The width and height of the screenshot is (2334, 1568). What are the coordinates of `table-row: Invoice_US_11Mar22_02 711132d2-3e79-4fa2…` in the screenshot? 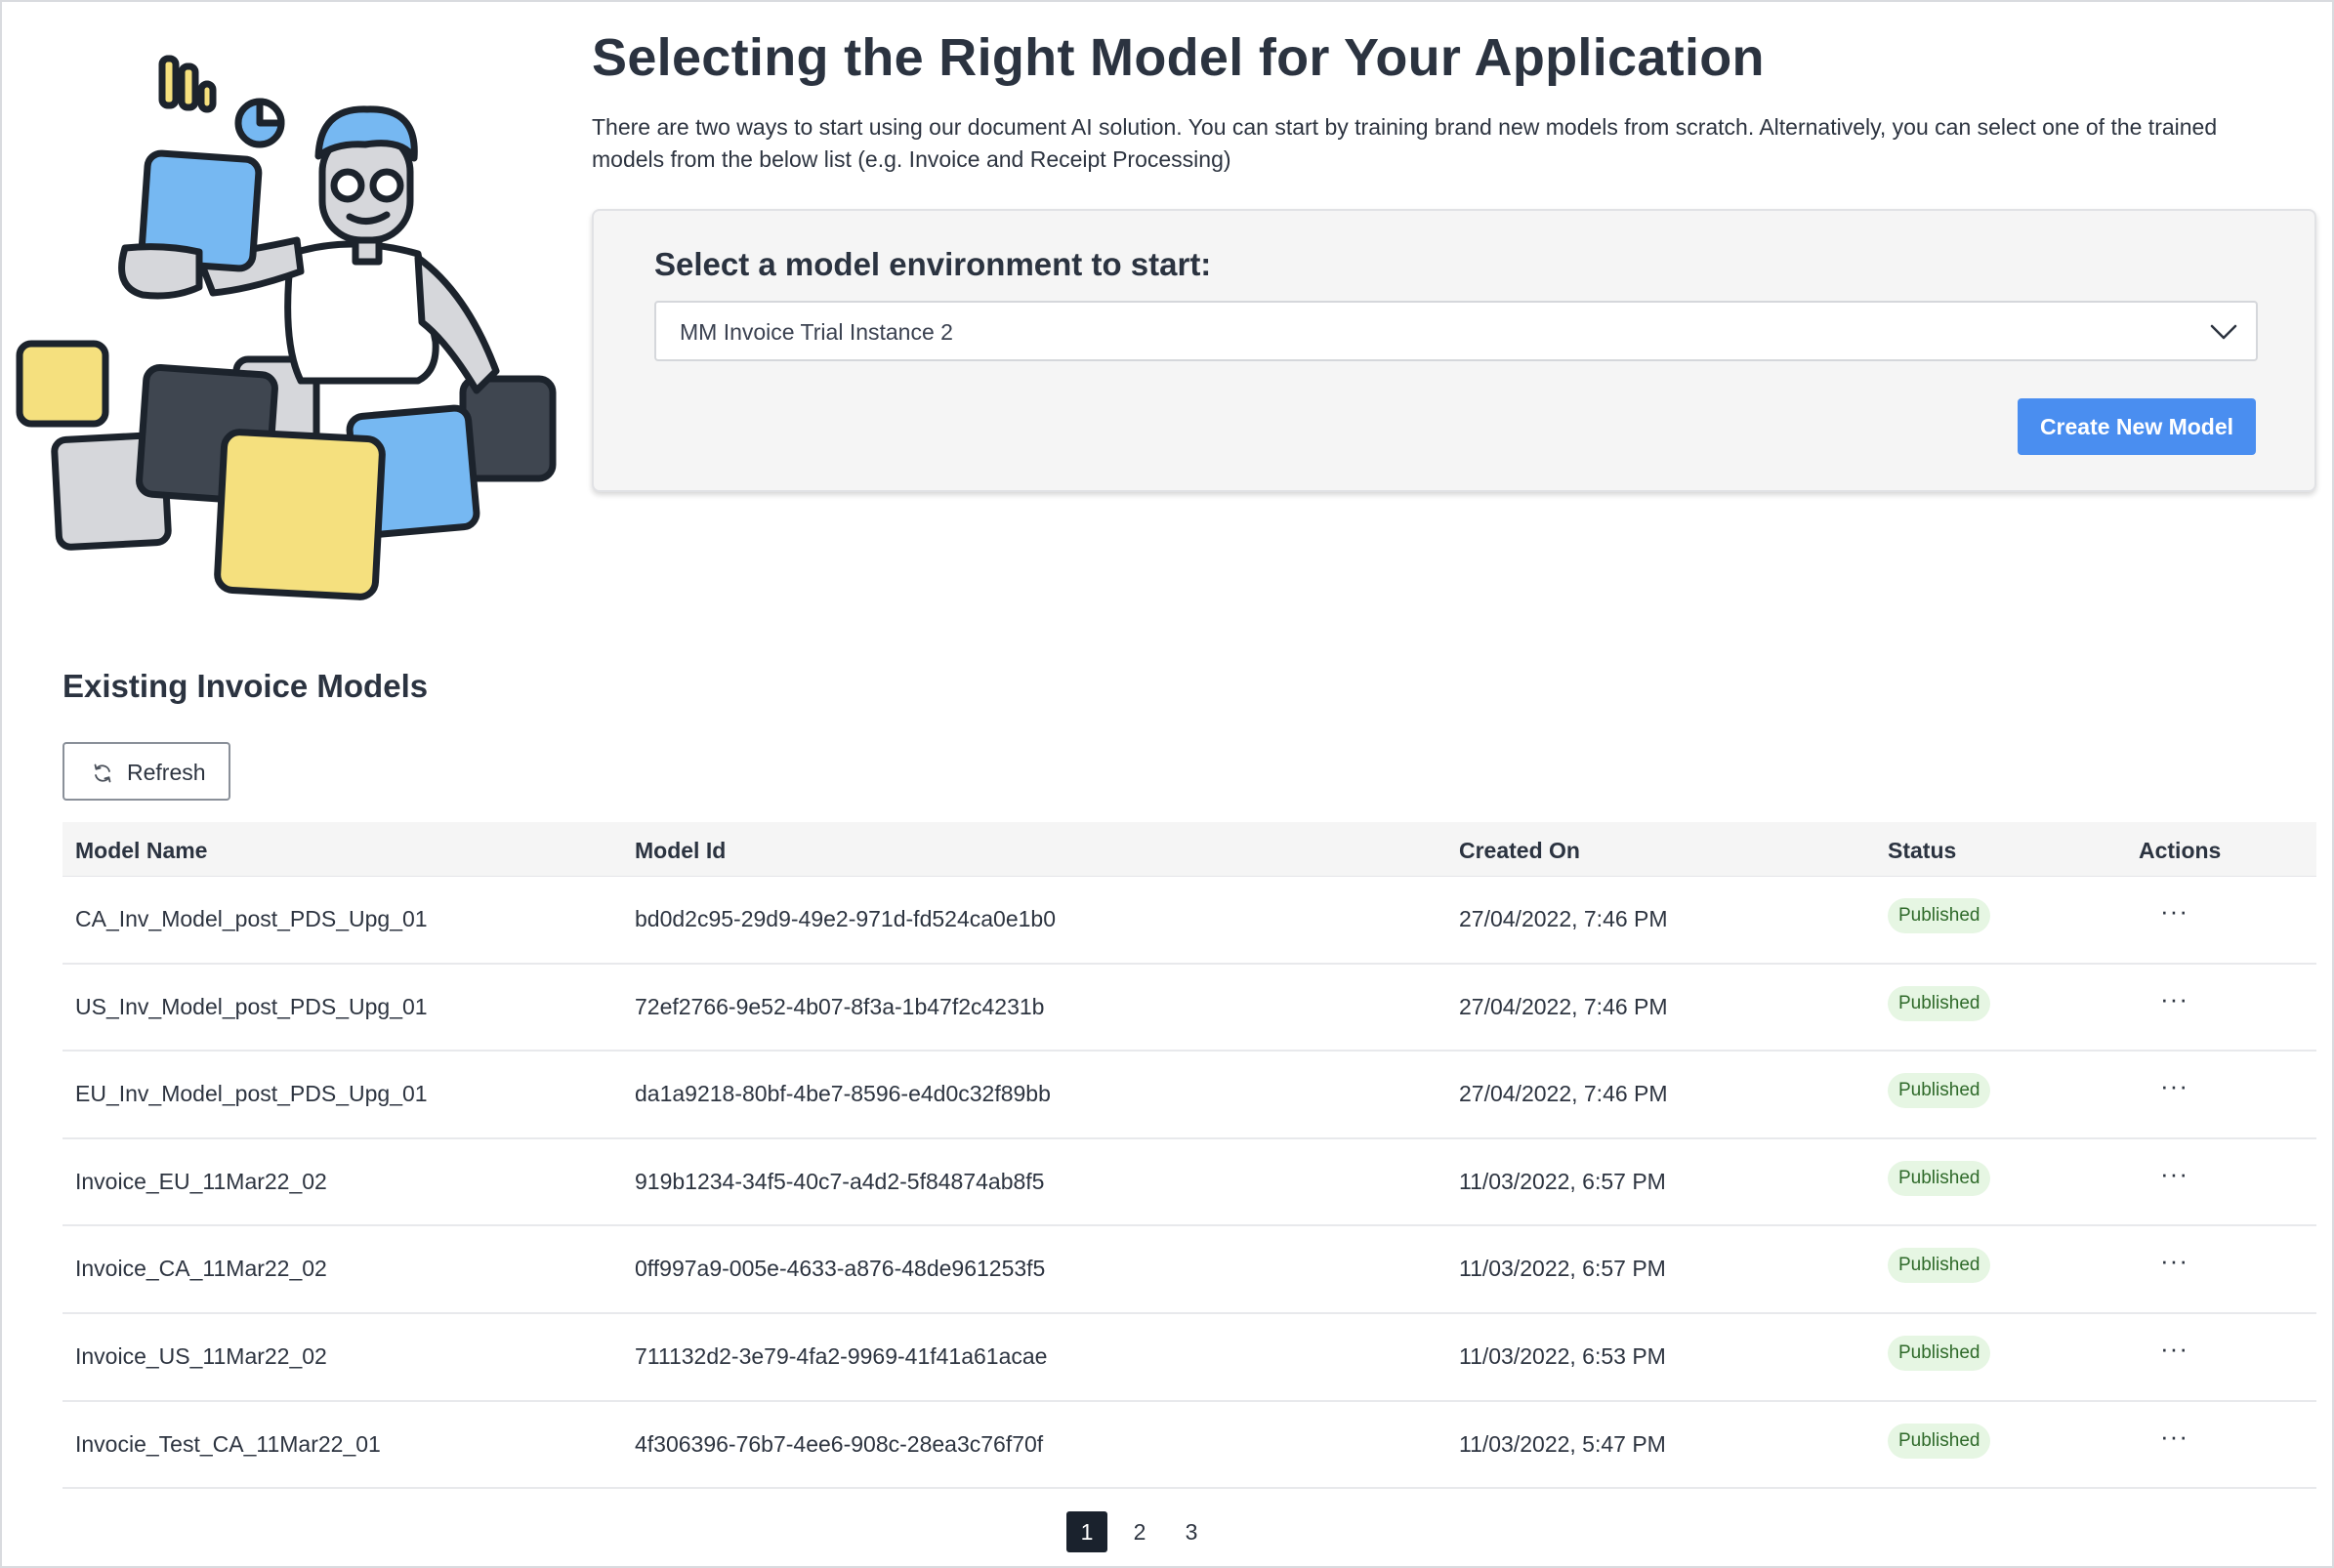 It's located at (1189, 1358).